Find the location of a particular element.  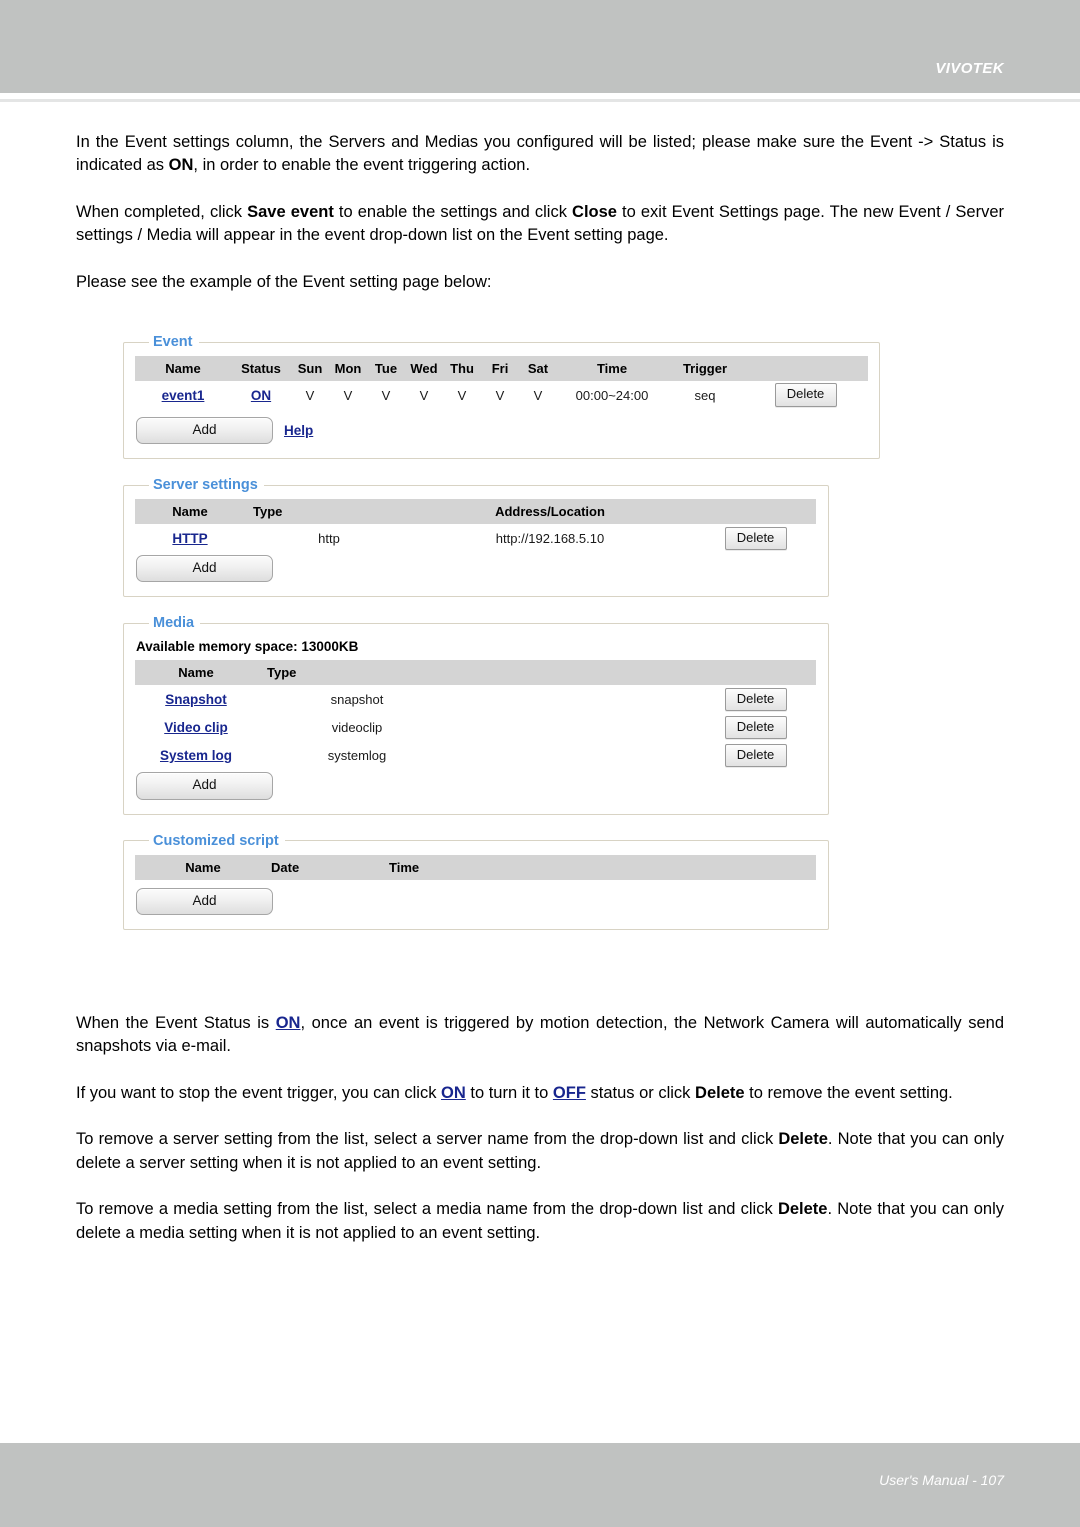

table-row: Snapshot snapshot Delete is located at coordinates (475, 699).